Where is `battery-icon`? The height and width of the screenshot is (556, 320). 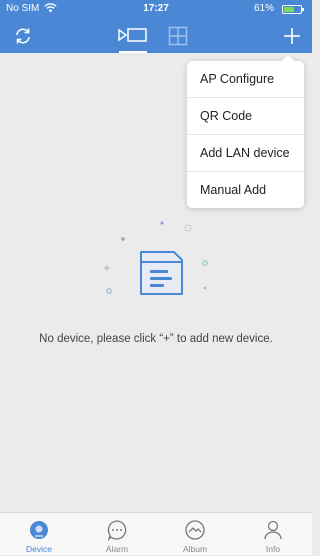 battery-icon is located at coordinates (293, 9).